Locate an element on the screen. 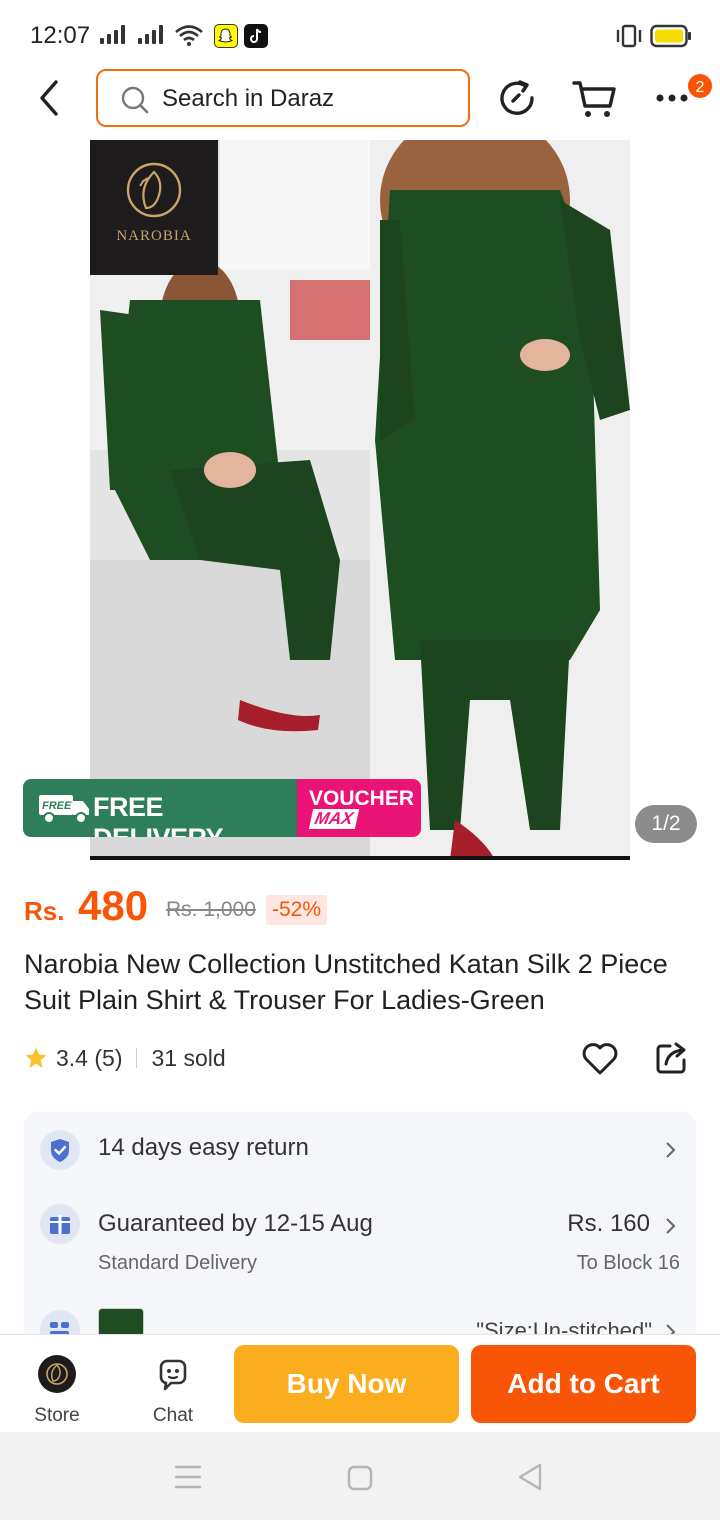 Image resolution: width=720 pixels, height=1520 pixels. store-avatar is located at coordinates (57, 1374).